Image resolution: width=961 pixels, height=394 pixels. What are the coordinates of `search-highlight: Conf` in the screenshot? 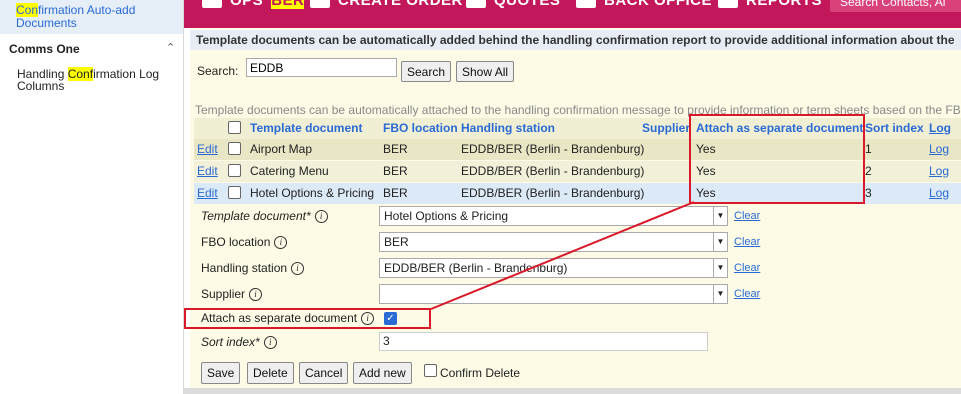 It's located at (80, 74).